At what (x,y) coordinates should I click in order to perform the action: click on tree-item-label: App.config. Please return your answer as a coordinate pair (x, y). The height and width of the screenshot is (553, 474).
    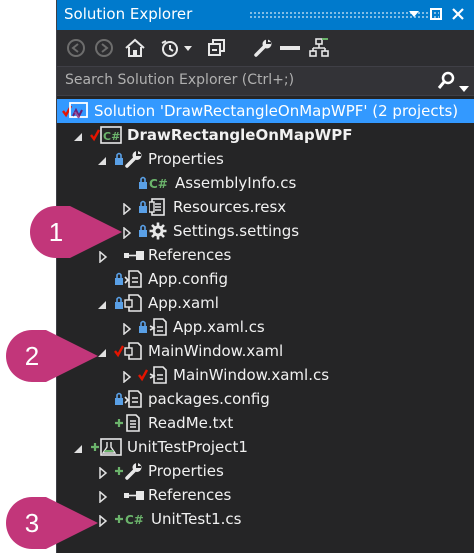
    Looking at the image, I should click on (188, 279).